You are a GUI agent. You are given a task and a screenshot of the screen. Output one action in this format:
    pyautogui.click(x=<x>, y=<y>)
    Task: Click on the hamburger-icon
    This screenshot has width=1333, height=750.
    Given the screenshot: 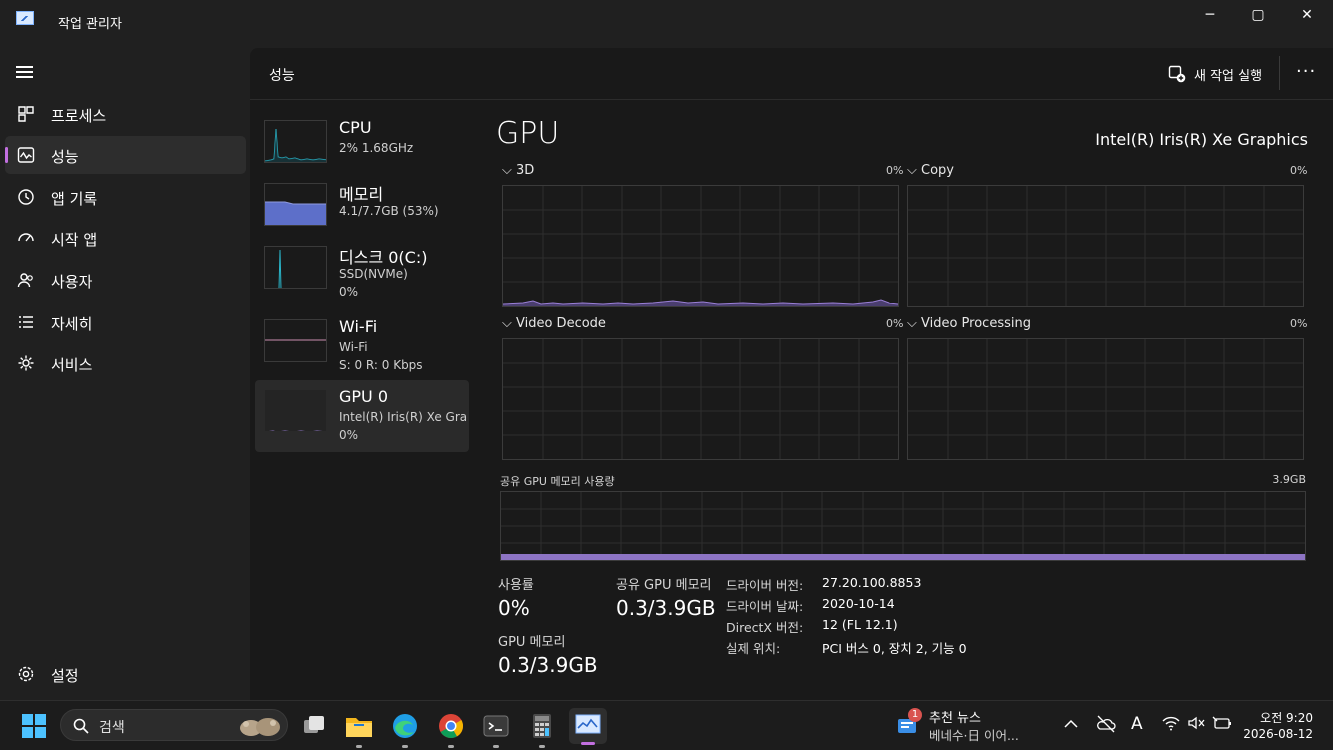 What is the action you would take?
    pyautogui.click(x=25, y=72)
    